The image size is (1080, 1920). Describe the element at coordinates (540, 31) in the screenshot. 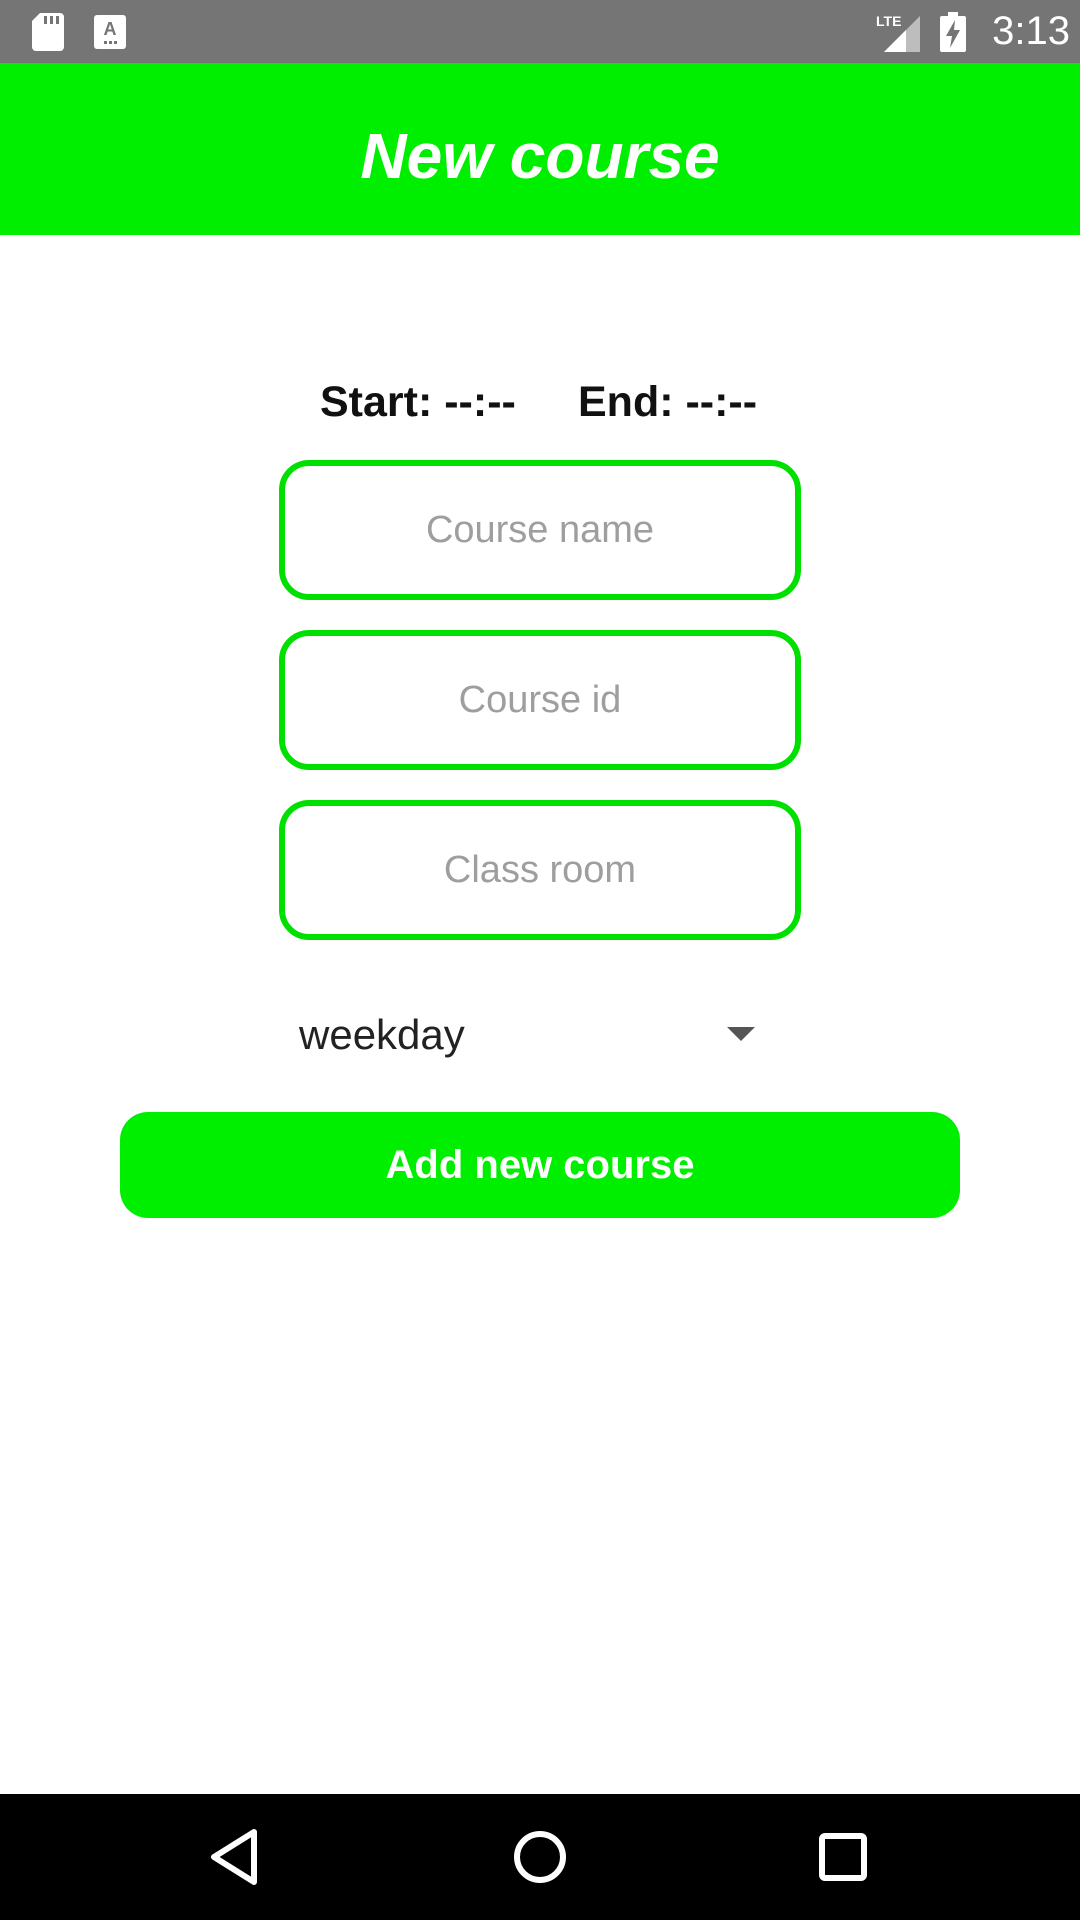

I see `status-bar: A LTE 3:13` at that location.